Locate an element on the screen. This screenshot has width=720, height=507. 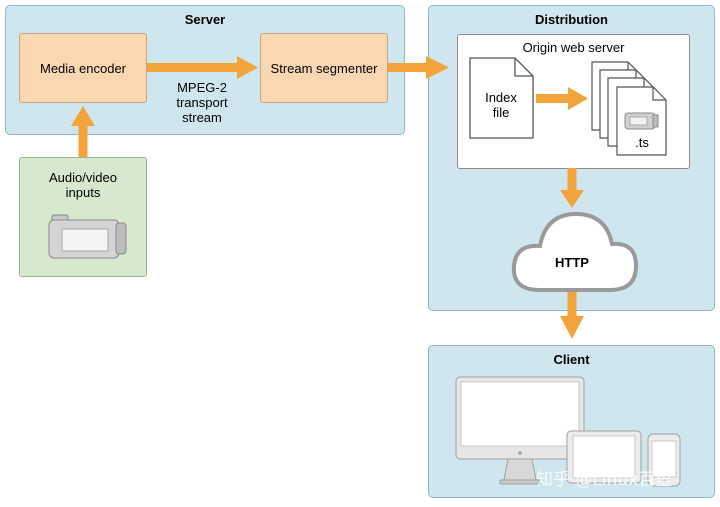
watermark-text: 知乎 @Linux百里 is located at coordinates (604, 480).